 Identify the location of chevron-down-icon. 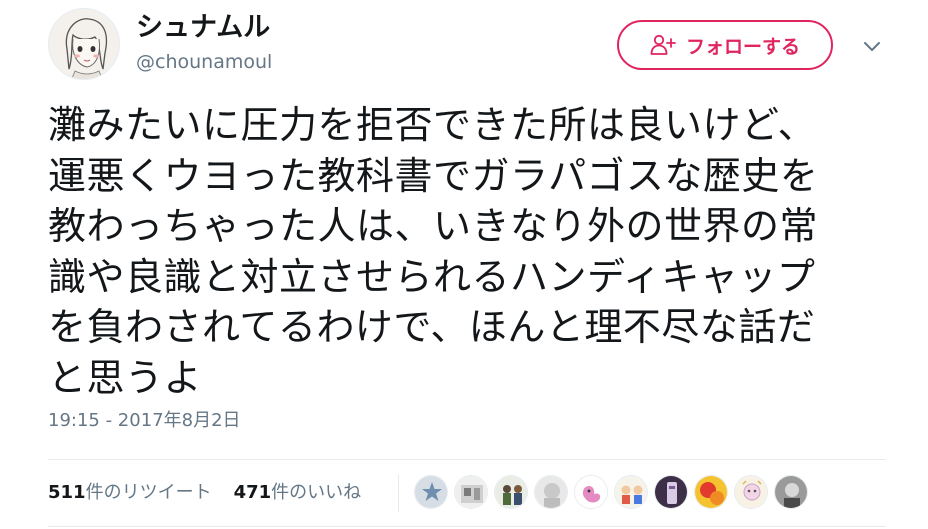
(872, 46).